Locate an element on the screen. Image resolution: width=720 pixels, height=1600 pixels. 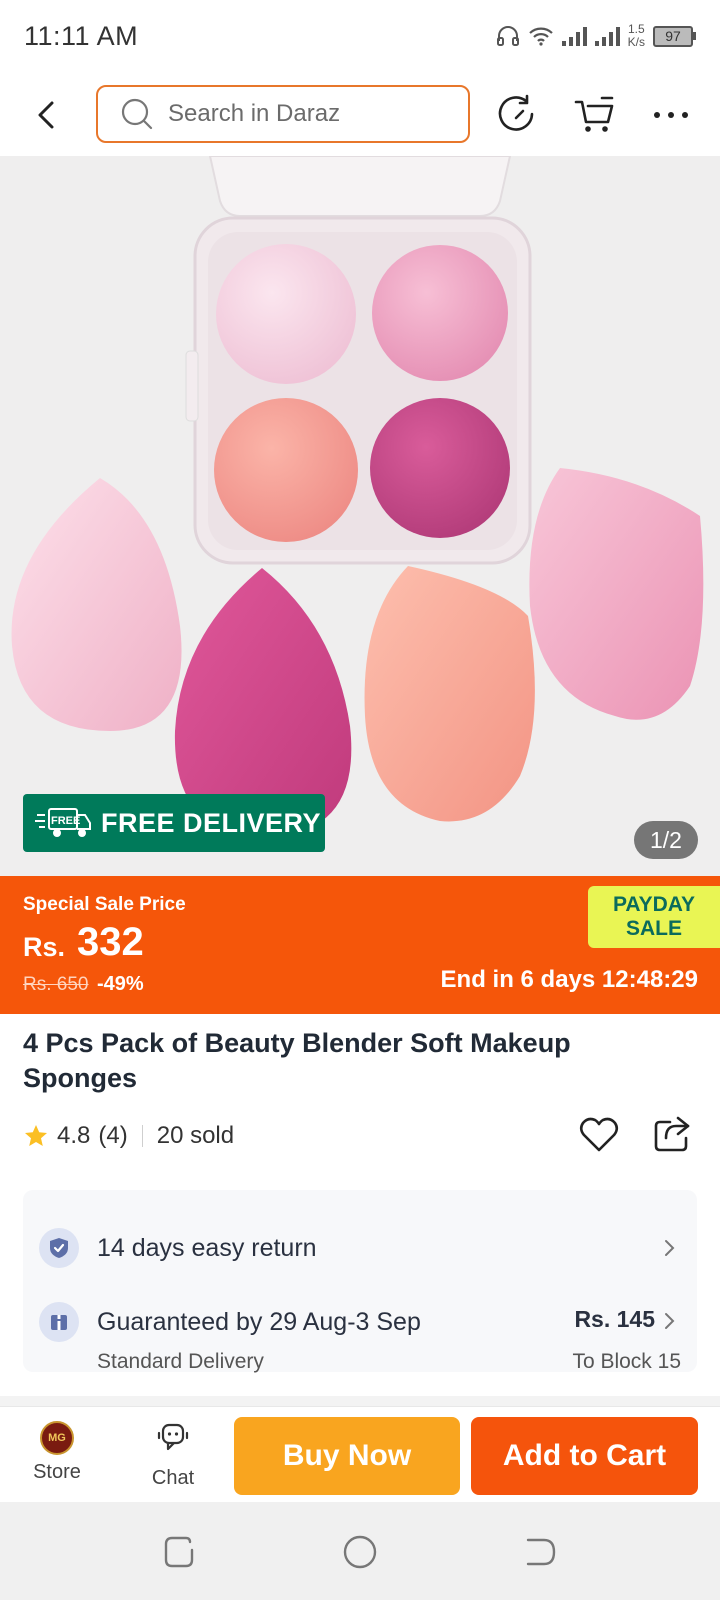
status-bar: 11:11 AM 1.5 K/s 97 is located at coordinates (360, 36).